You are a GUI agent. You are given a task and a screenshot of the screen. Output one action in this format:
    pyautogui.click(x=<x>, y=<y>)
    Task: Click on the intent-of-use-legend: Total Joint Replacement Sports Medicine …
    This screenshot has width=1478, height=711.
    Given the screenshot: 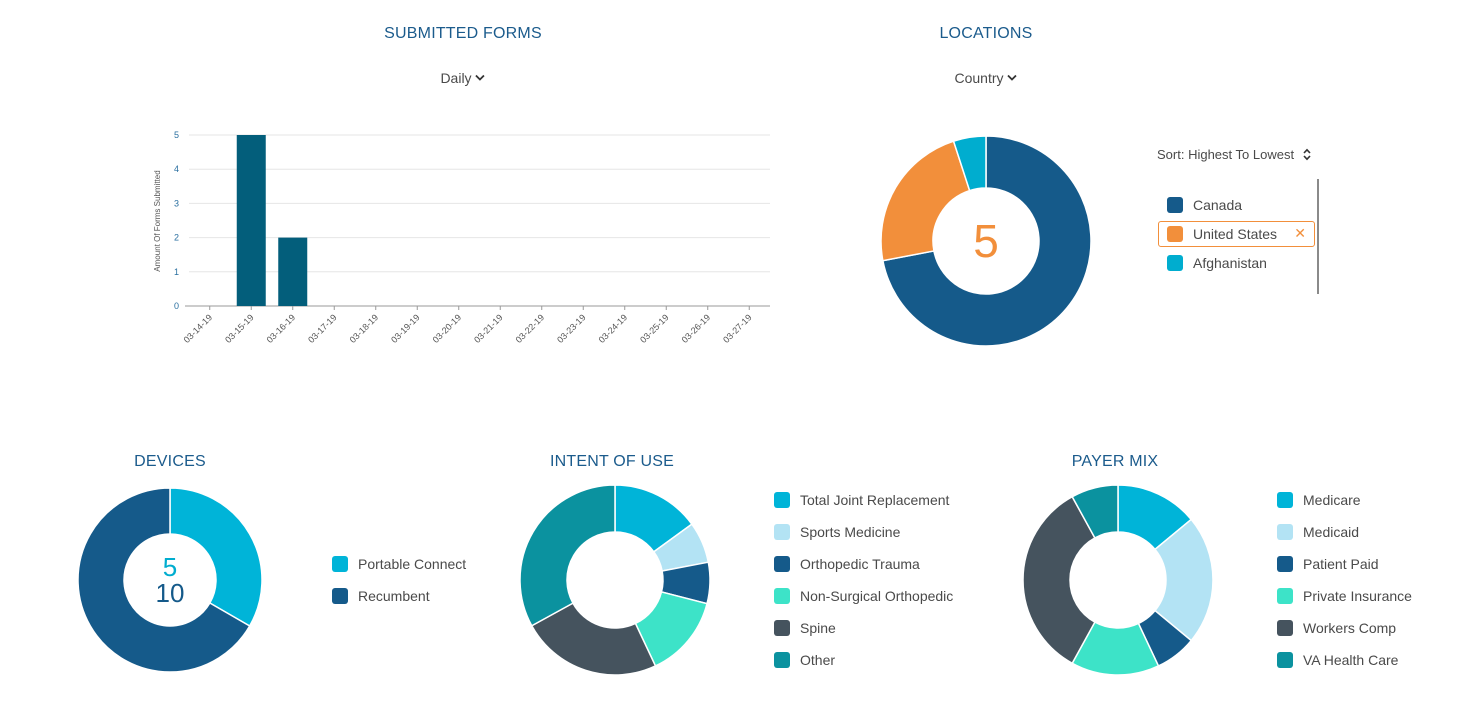 What is the action you would take?
    pyautogui.click(x=863, y=580)
    